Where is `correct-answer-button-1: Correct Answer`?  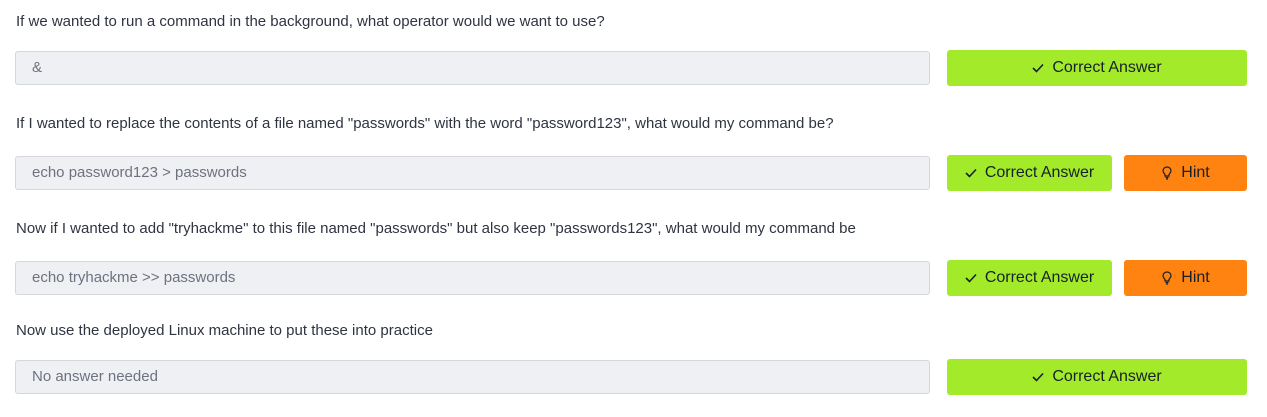
correct-answer-button-1: Correct Answer is located at coordinates (1097, 68).